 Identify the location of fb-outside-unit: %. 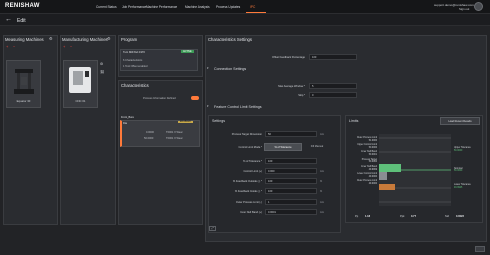
(321, 181).